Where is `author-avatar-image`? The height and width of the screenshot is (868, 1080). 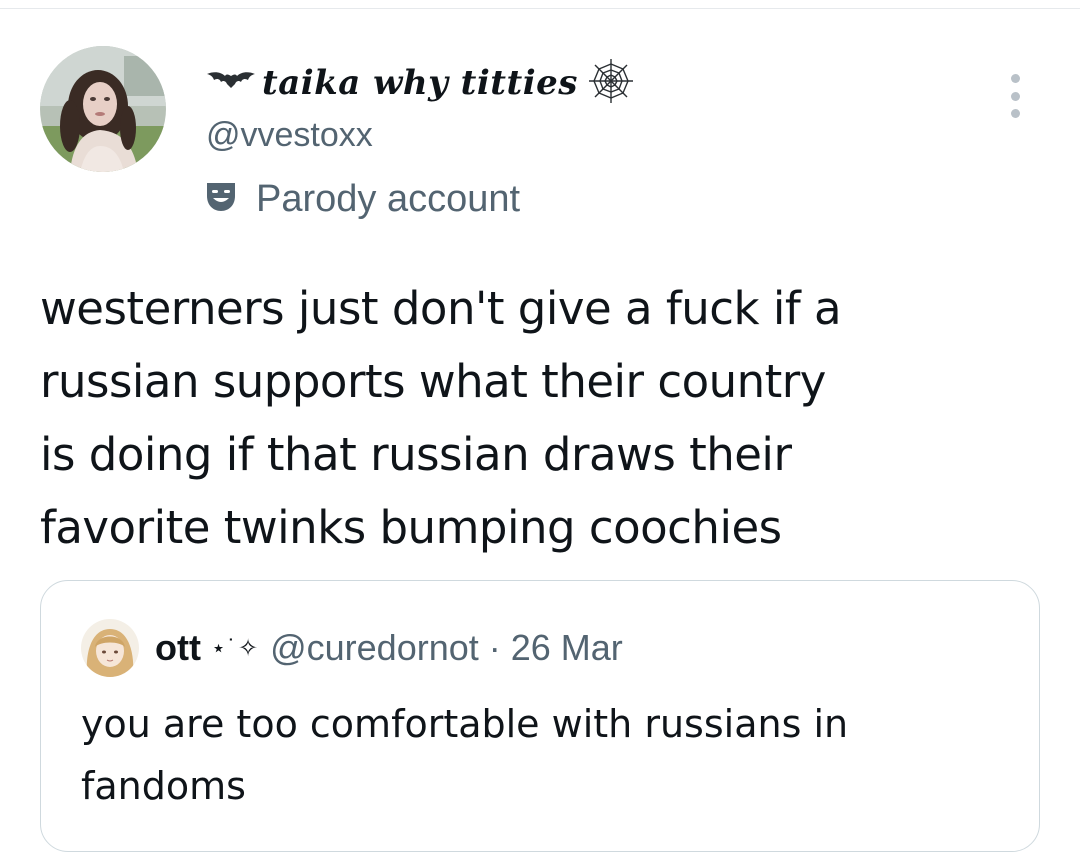 author-avatar-image is located at coordinates (103, 109).